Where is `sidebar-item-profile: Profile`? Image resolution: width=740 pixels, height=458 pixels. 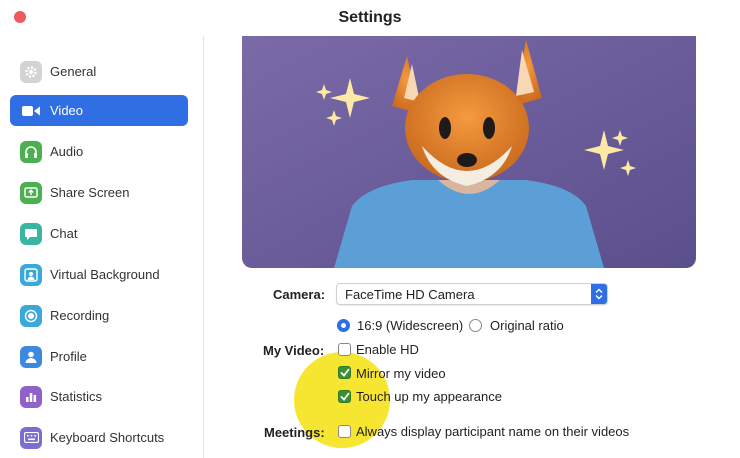
sidebar-item-profile: Profile is located at coordinates (99, 356).